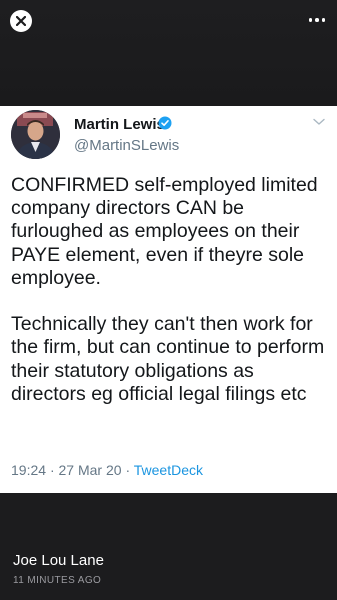 The height and width of the screenshot is (600, 337). Describe the element at coordinates (119, 124) in the screenshot. I see `tweet-author-name: Martin Lewis` at that location.